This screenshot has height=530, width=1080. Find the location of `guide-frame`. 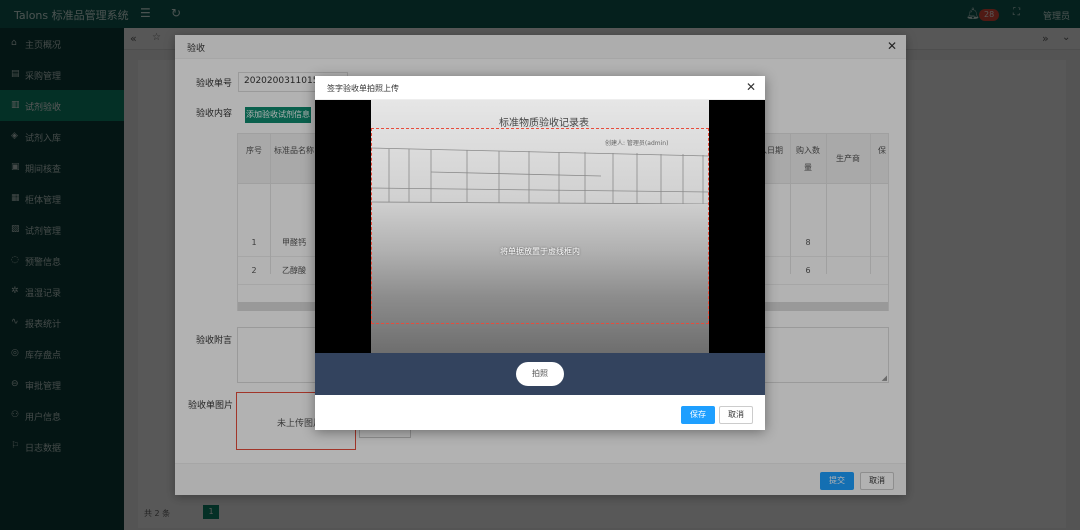

guide-frame is located at coordinates (540, 226).